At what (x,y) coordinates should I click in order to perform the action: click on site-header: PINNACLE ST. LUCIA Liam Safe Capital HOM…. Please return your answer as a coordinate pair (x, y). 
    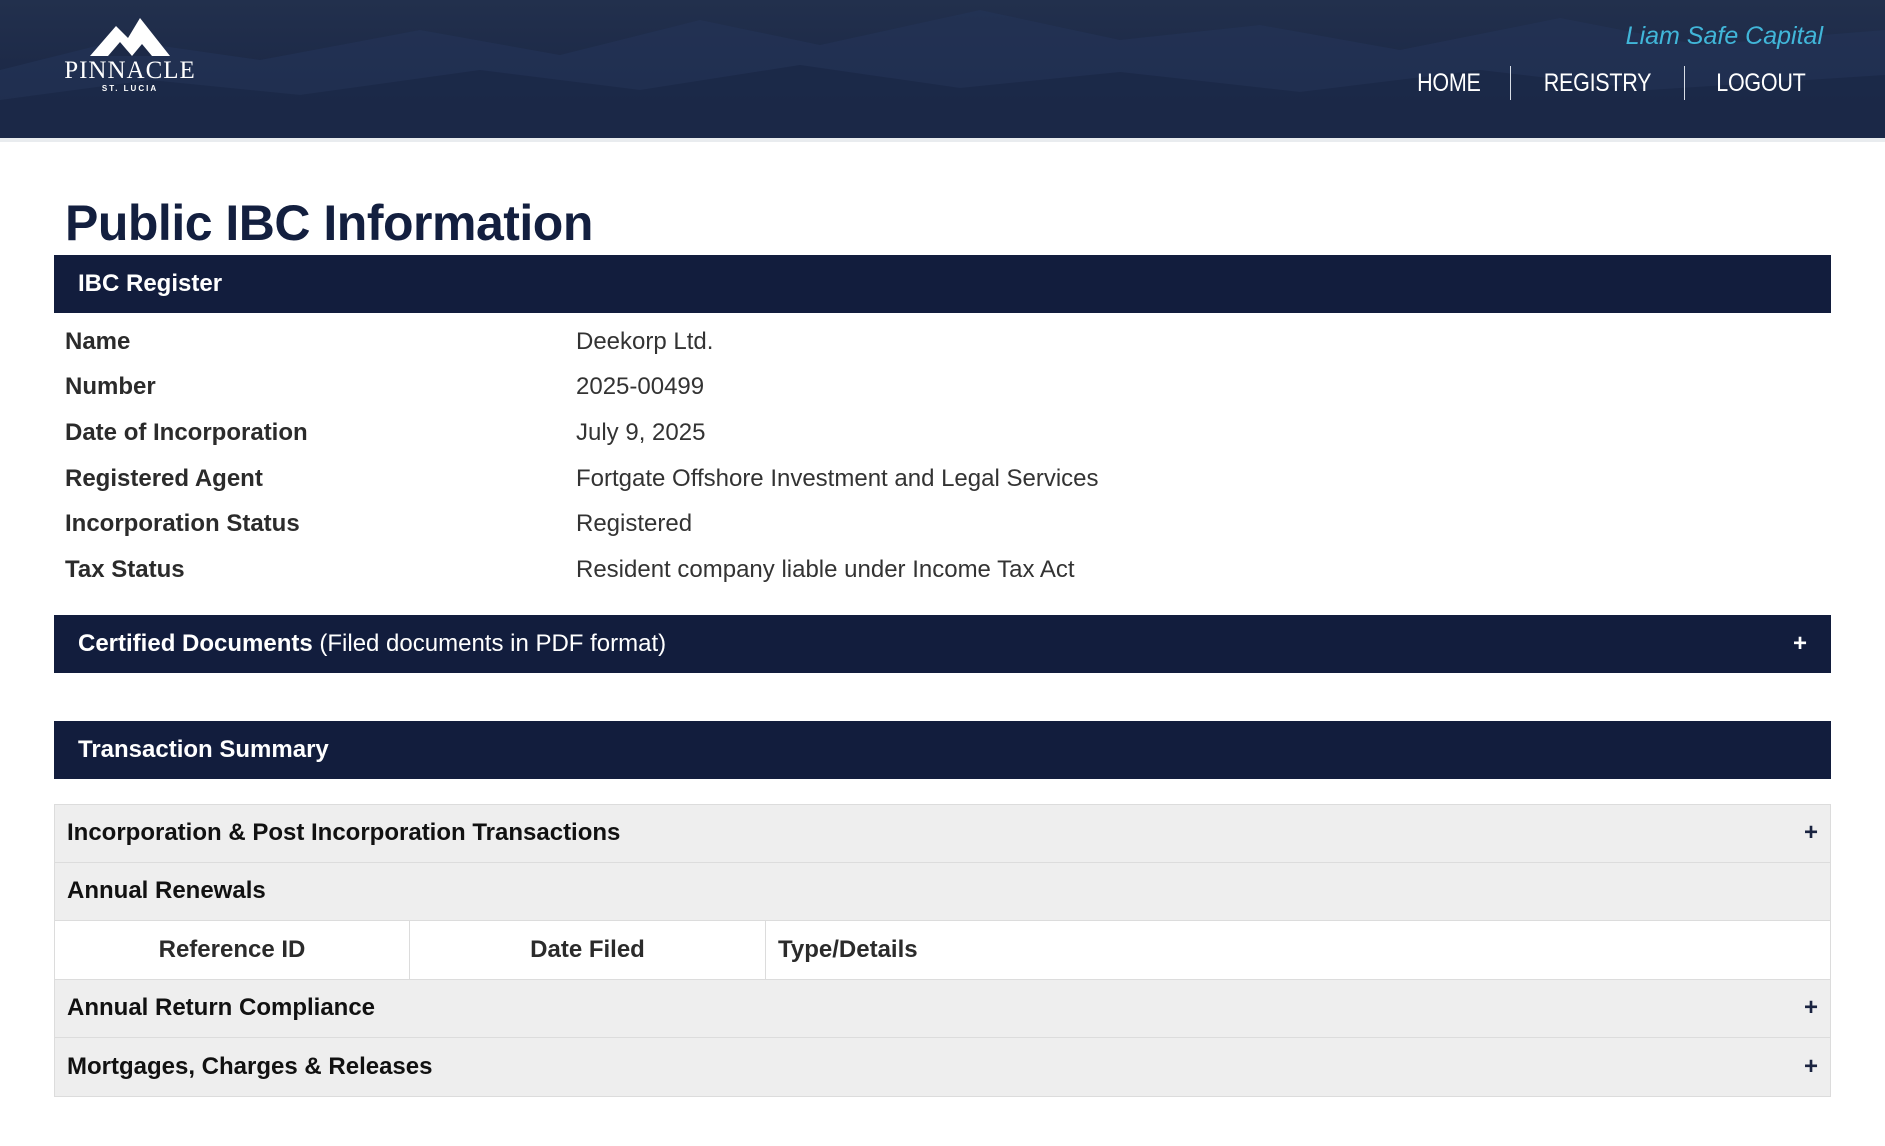
    Looking at the image, I should click on (942, 71).